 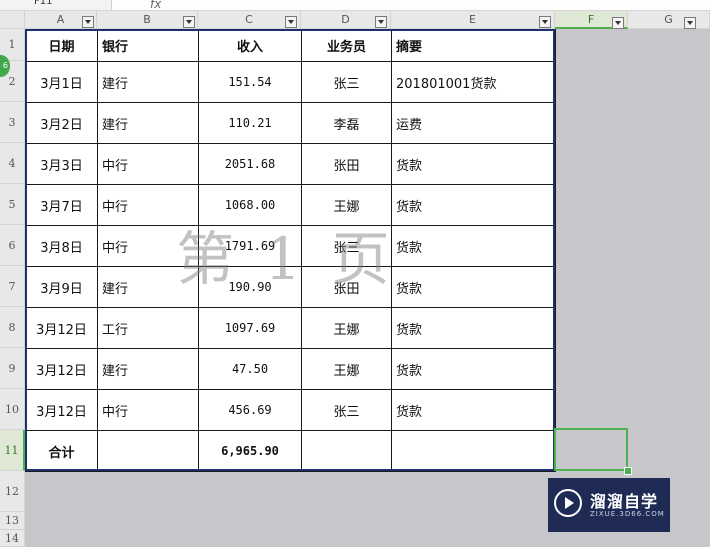 What do you see at coordinates (627, 514) in the screenshot?
I see `logo-subtitle: ZIXUE.3D66.COM` at bounding box center [627, 514].